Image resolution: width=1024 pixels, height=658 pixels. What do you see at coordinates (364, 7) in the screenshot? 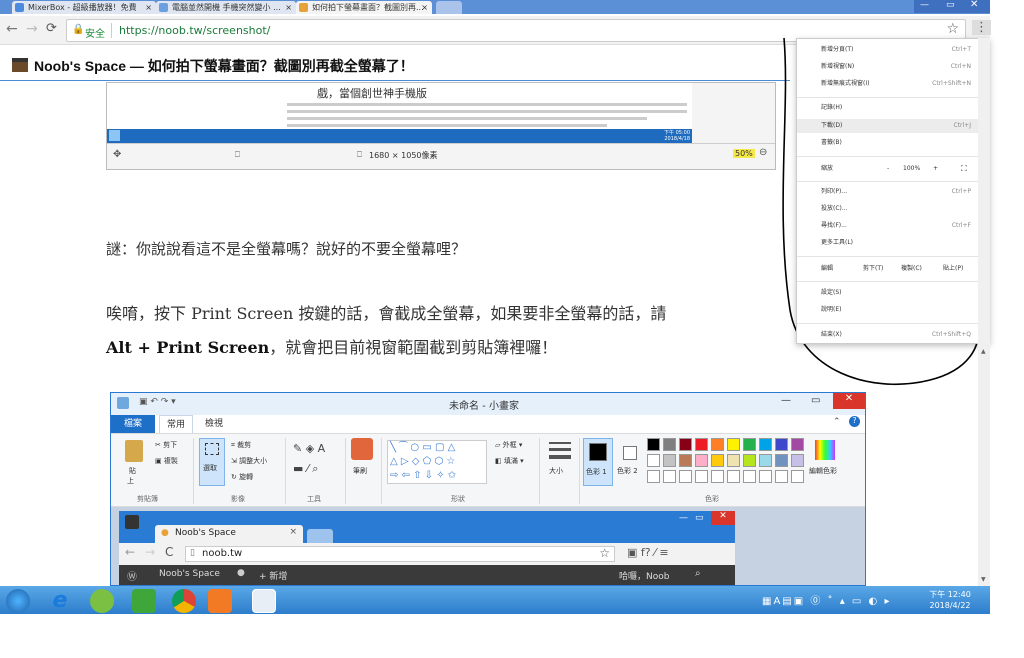
I see `tab-screenshot-active: 如何拍下螢幕畫面？截圖別再... ×` at bounding box center [364, 7].